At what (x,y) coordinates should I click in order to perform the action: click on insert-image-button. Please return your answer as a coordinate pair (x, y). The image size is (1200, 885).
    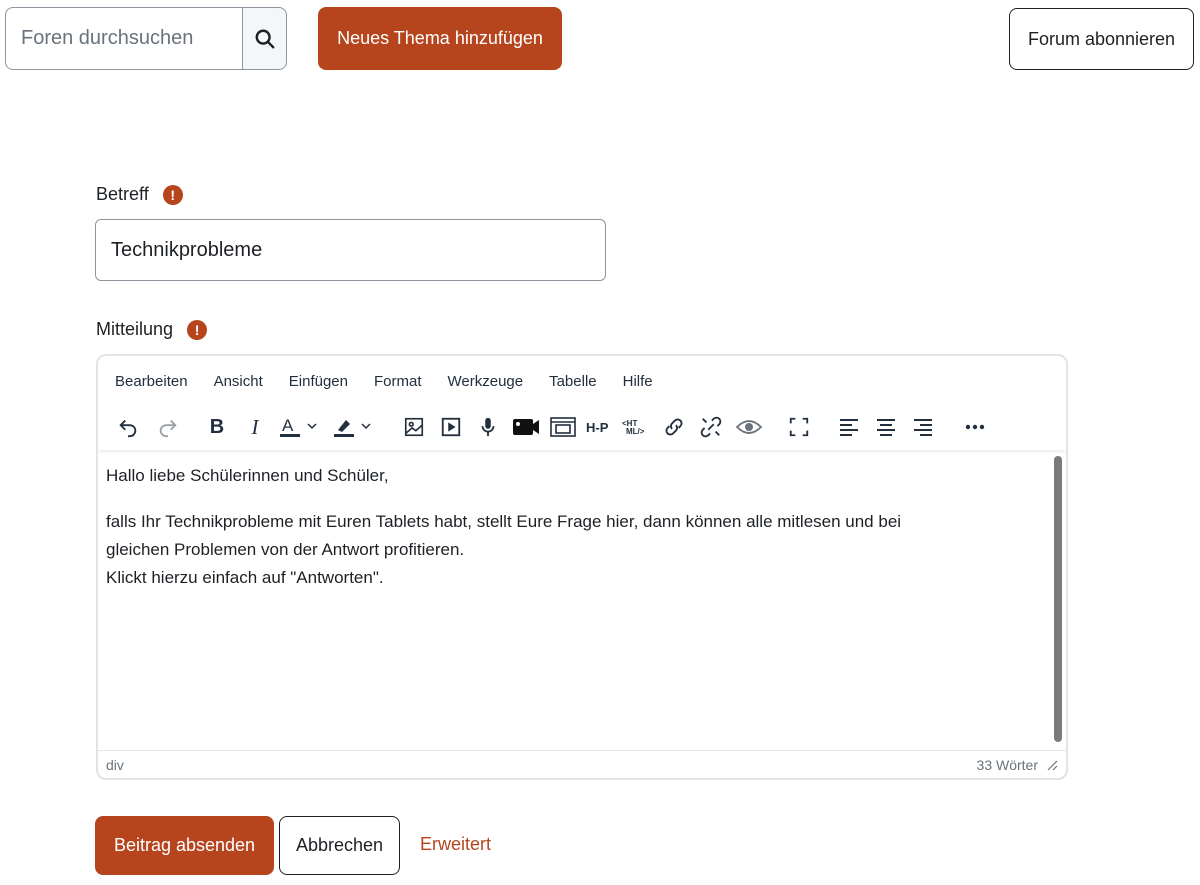
    Looking at the image, I should click on (414, 427).